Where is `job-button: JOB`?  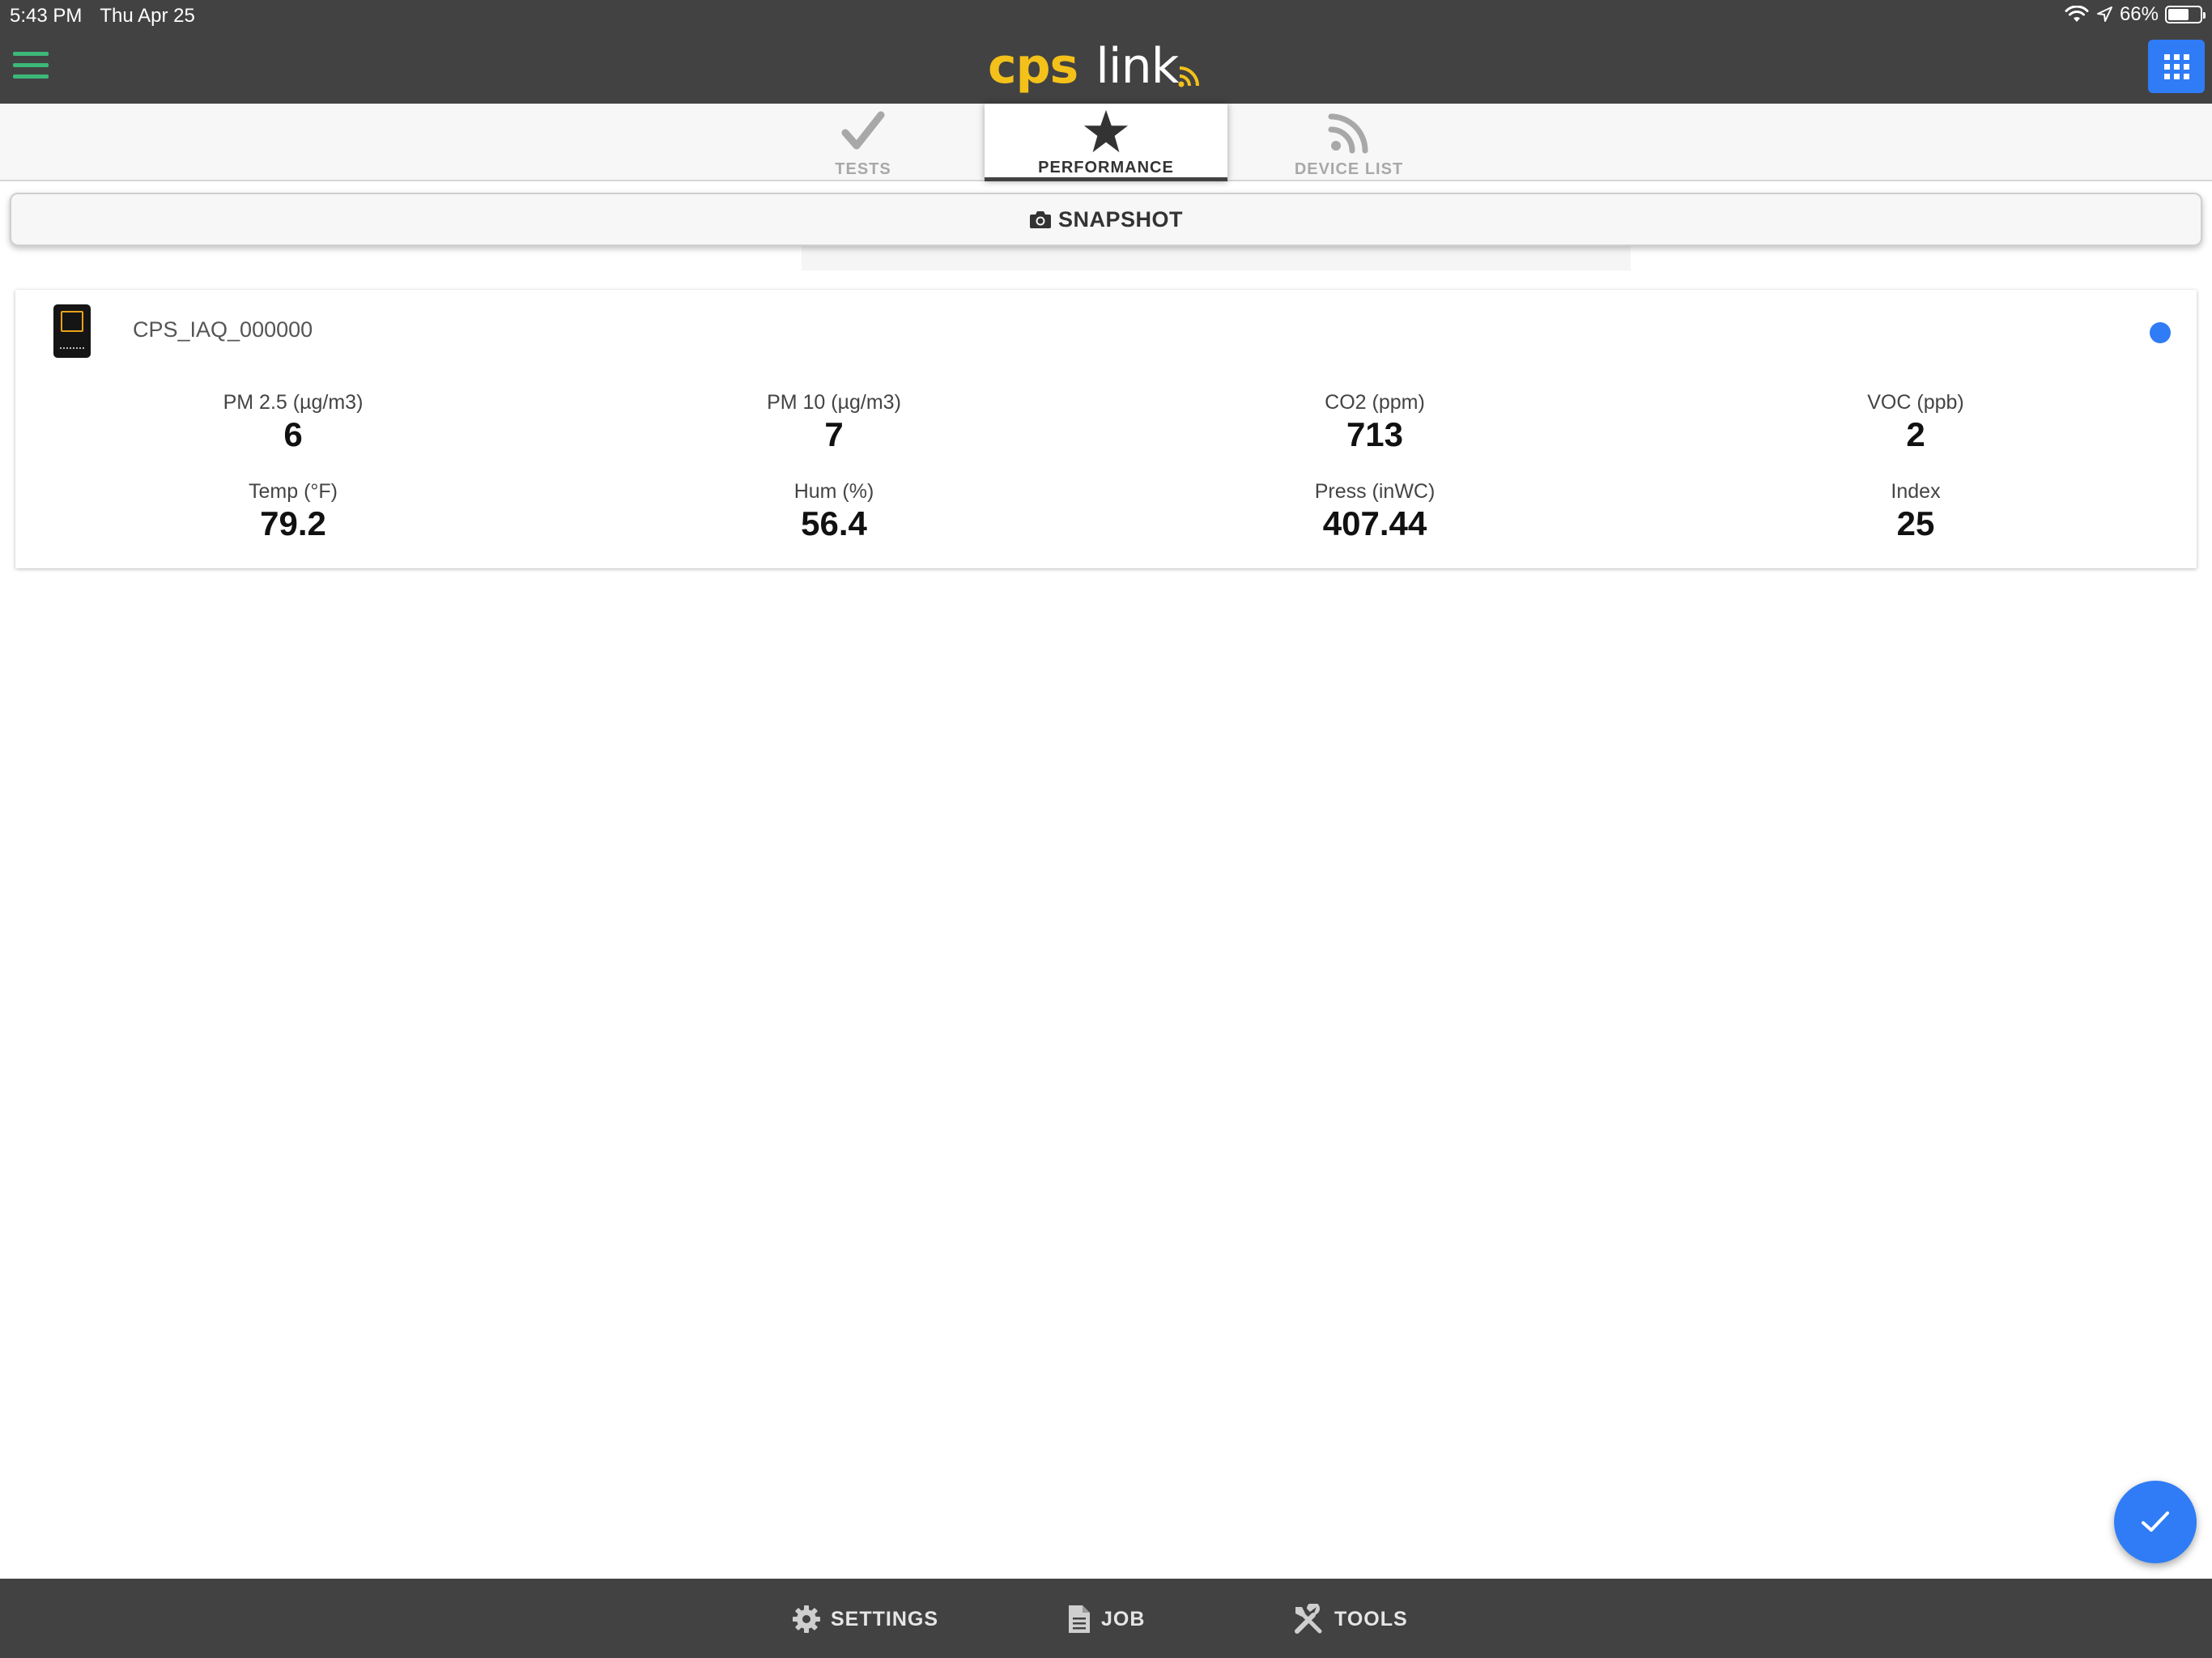
job-button: JOB is located at coordinates (1106, 1619).